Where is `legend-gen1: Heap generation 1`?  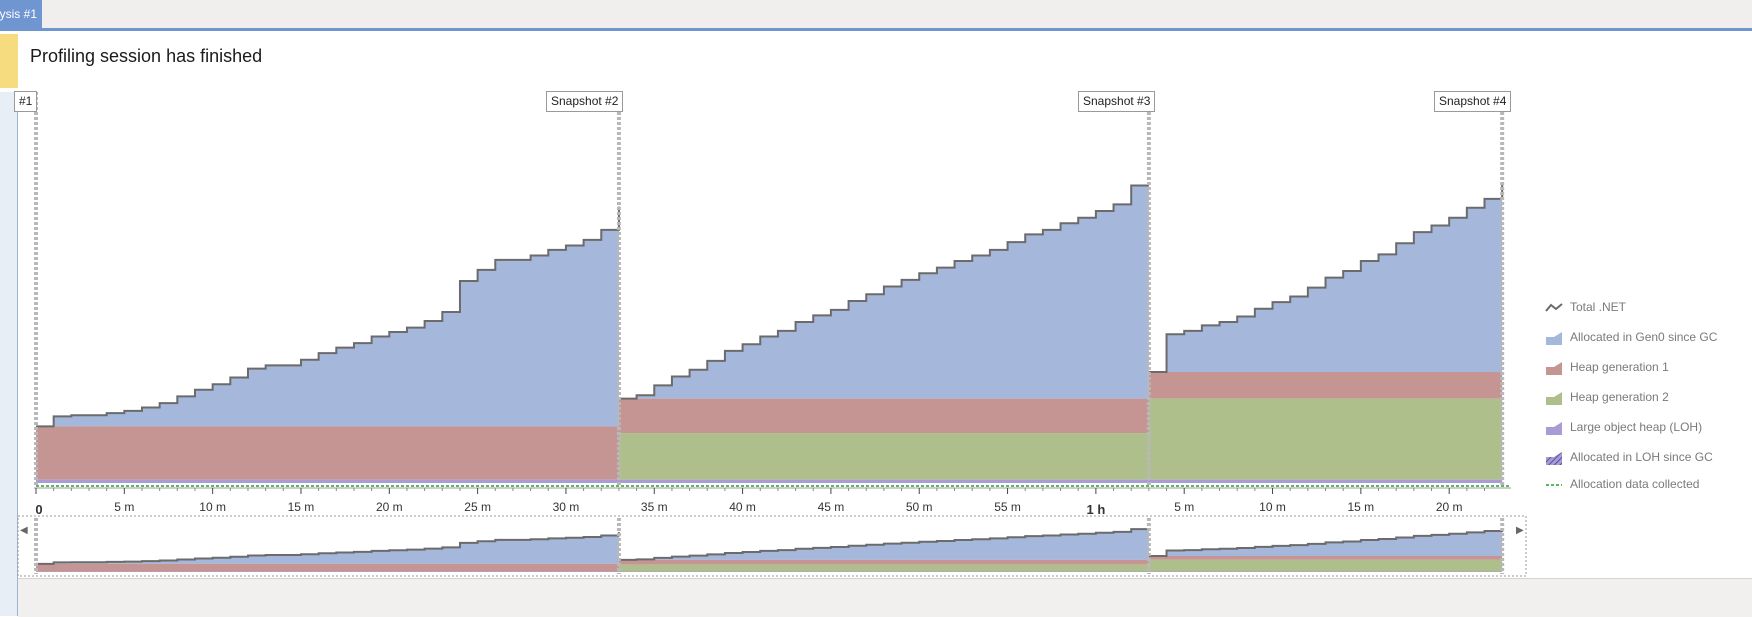 legend-gen1: Heap generation 1 is located at coordinates (1648, 368).